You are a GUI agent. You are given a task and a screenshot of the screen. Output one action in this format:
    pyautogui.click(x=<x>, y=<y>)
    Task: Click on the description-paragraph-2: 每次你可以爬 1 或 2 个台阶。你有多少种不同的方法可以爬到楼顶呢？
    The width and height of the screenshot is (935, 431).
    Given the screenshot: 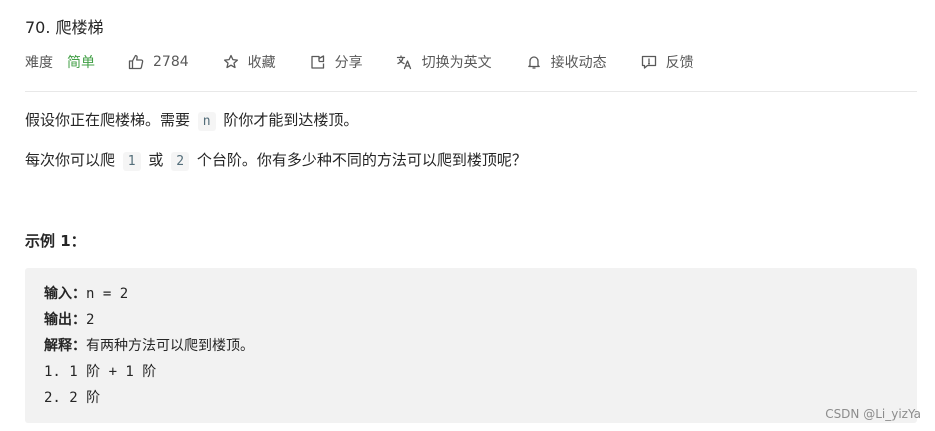 What is the action you would take?
    pyautogui.click(x=276, y=161)
    